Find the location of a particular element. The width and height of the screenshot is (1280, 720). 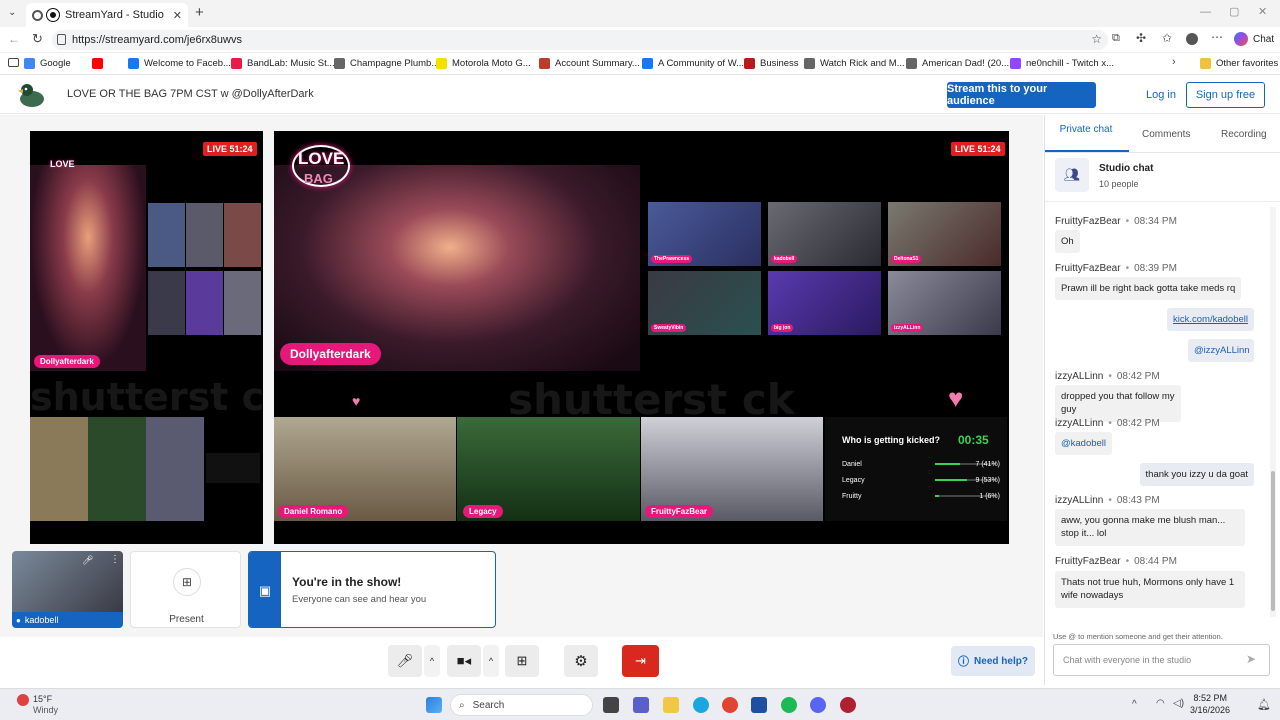

copilot-icon is located at coordinates (1241, 39).